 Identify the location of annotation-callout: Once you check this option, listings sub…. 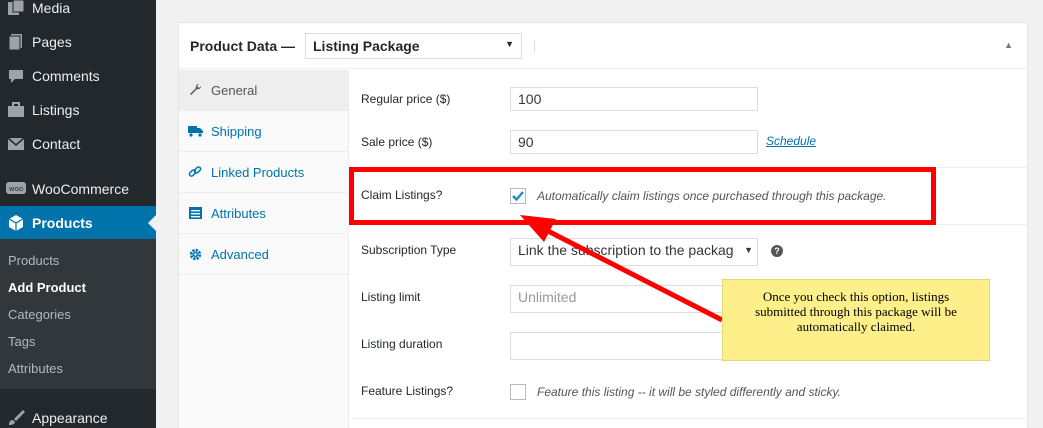
(856, 320).